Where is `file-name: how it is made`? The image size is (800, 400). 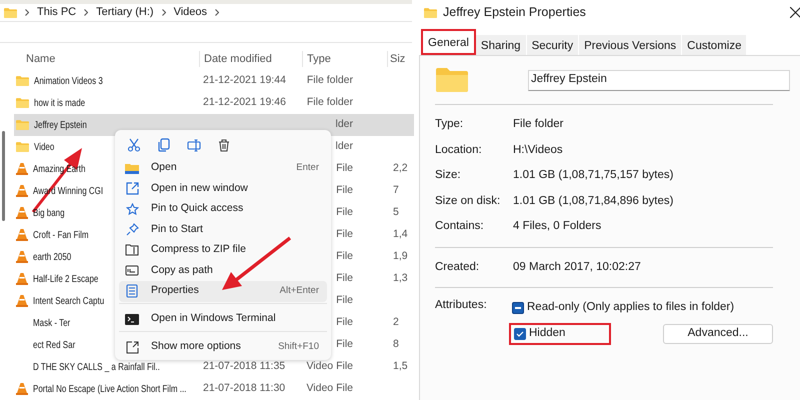
file-name: how it is made is located at coordinates (60, 103).